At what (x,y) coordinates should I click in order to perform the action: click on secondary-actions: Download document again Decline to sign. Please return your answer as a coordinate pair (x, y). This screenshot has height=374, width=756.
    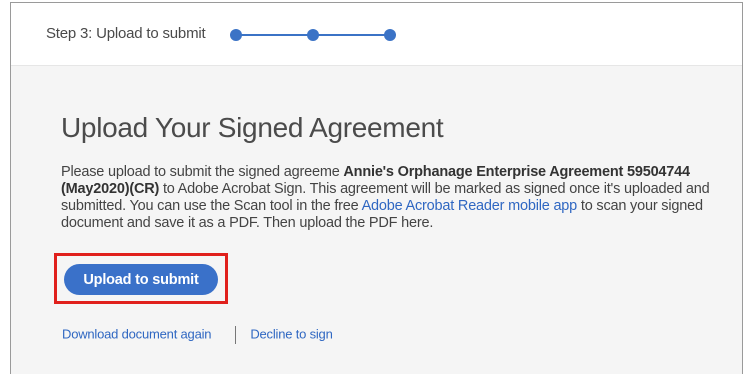
    Looking at the image, I should click on (197, 335).